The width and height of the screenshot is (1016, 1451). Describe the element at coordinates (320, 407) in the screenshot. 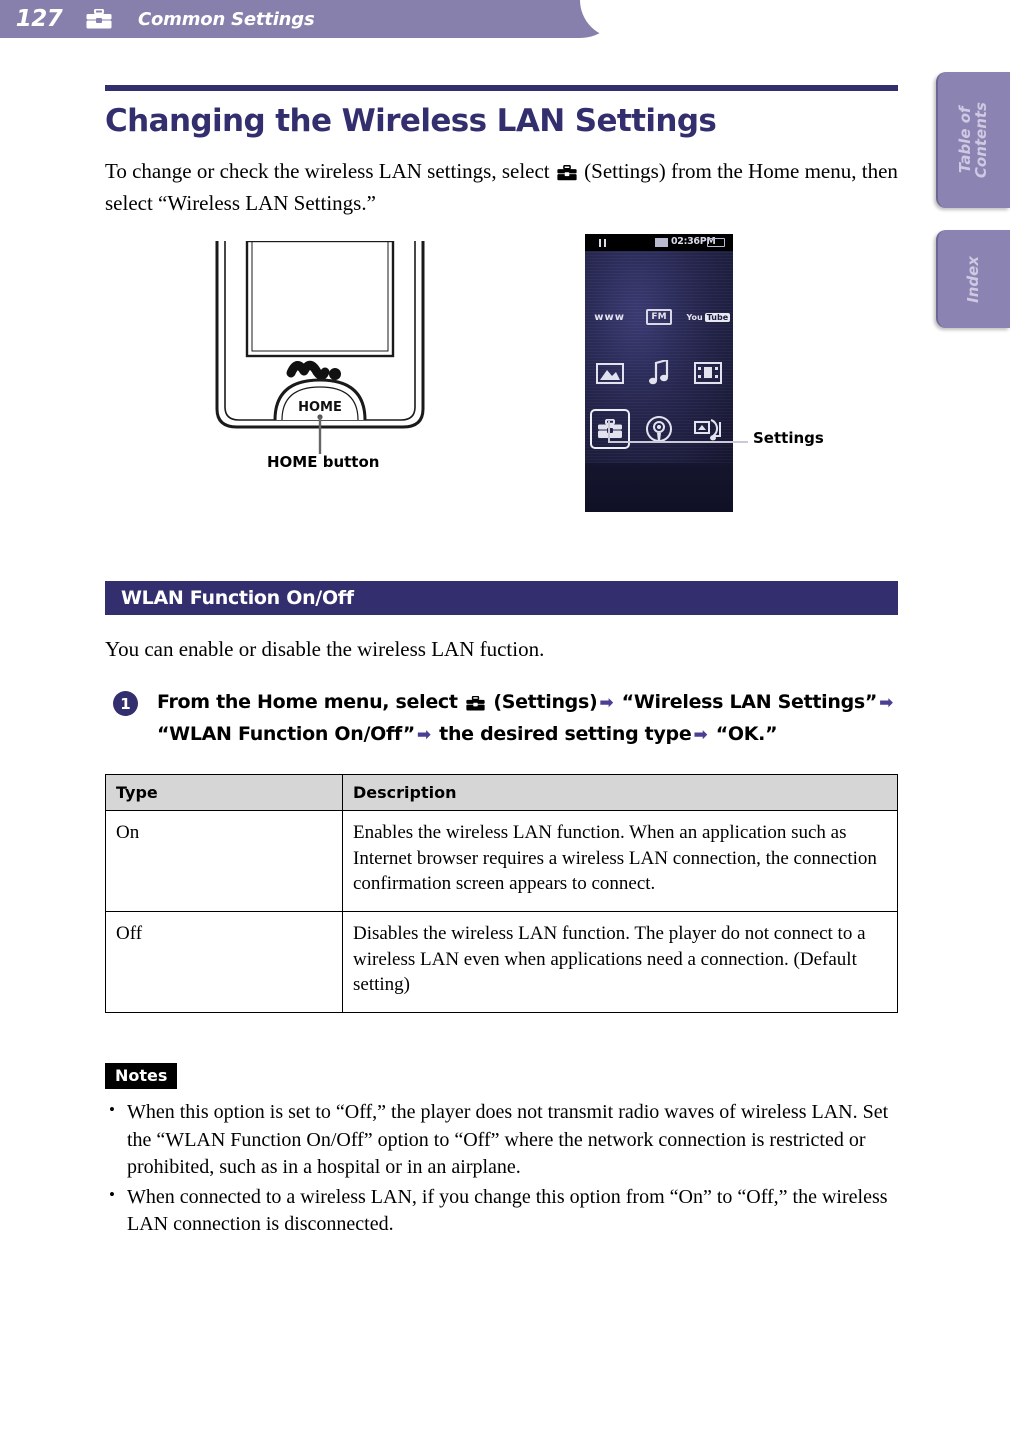

I see `svg-text: HOME` at that location.